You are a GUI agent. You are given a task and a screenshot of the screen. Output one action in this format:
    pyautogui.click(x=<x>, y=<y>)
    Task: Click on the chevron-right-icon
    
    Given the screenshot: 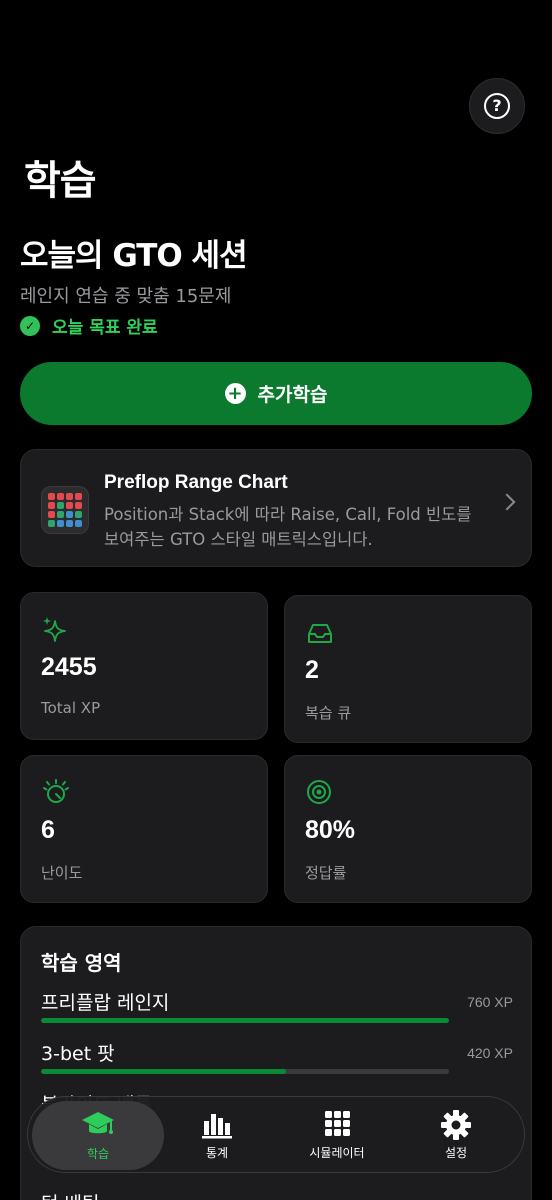 What is the action you would take?
    pyautogui.click(x=507, y=502)
    